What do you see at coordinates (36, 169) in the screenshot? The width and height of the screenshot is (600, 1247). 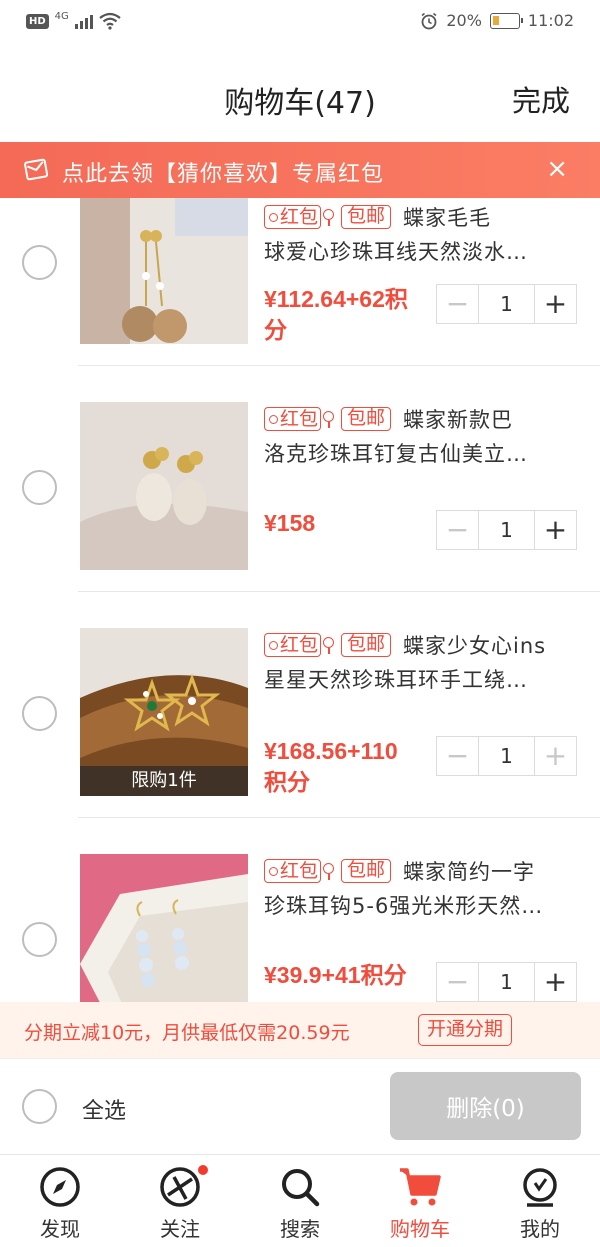 I see `red-envelope-icon` at bounding box center [36, 169].